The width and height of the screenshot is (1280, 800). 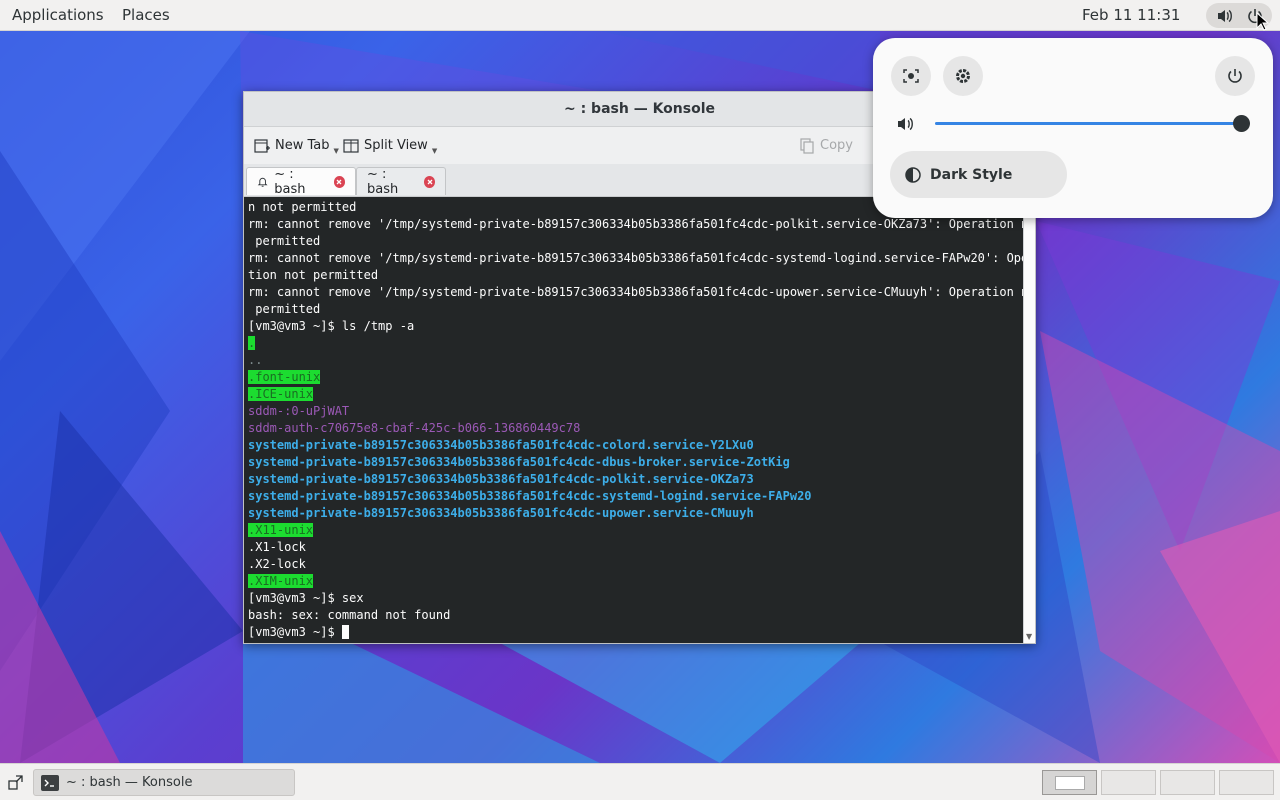 I want to click on dark-style-label: Dark Style, so click(x=971, y=174).